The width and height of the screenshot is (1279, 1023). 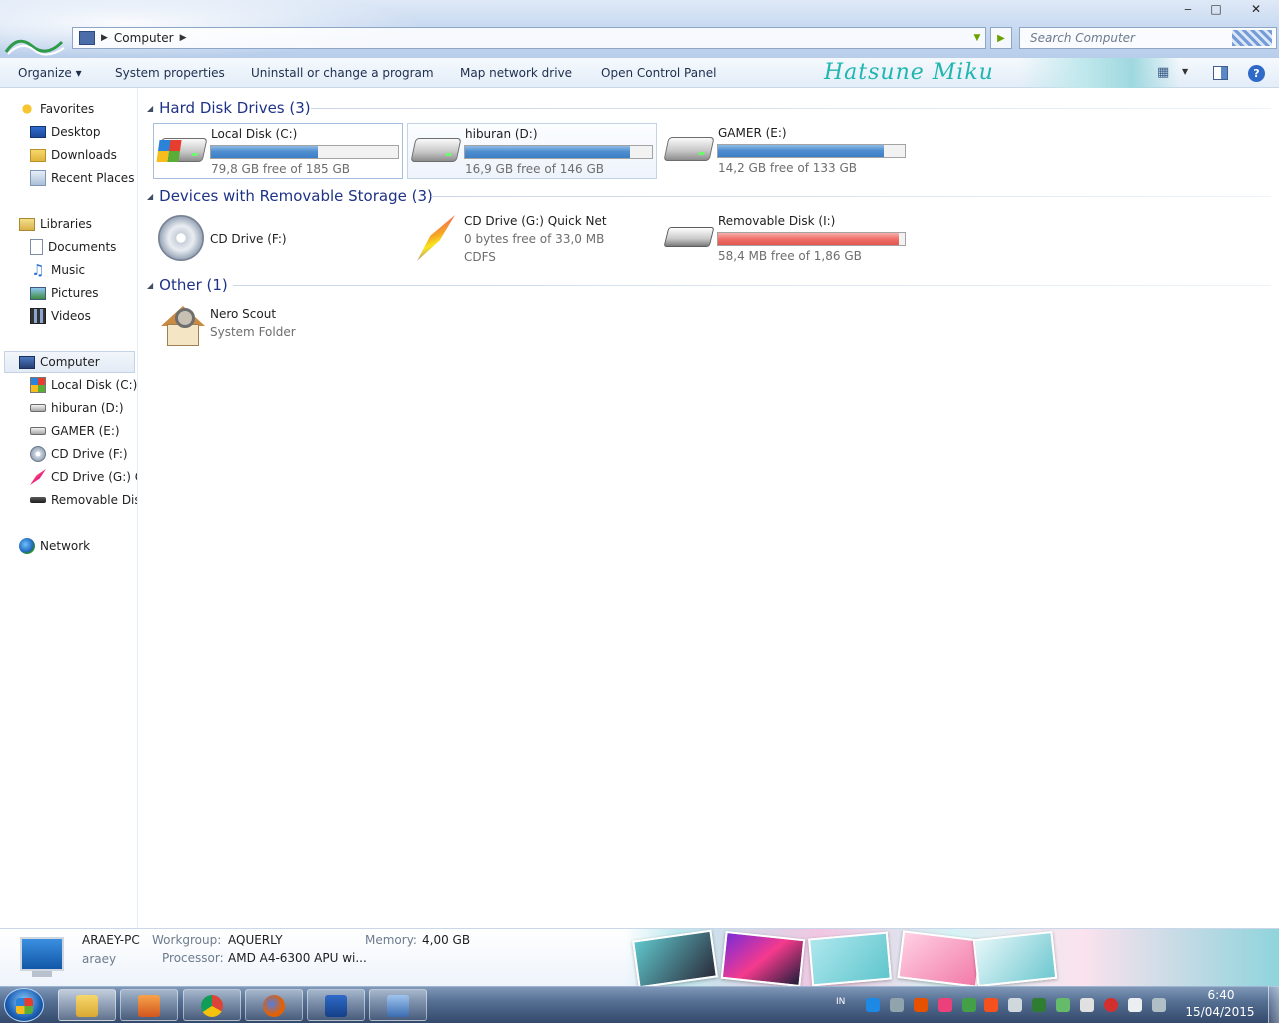 What do you see at coordinates (69, 362) in the screenshot?
I see `nav-computer: Computer` at bounding box center [69, 362].